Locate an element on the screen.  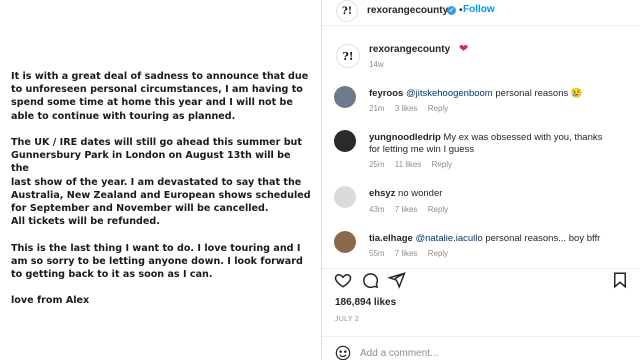
smiley-icon is located at coordinates (343, 352).